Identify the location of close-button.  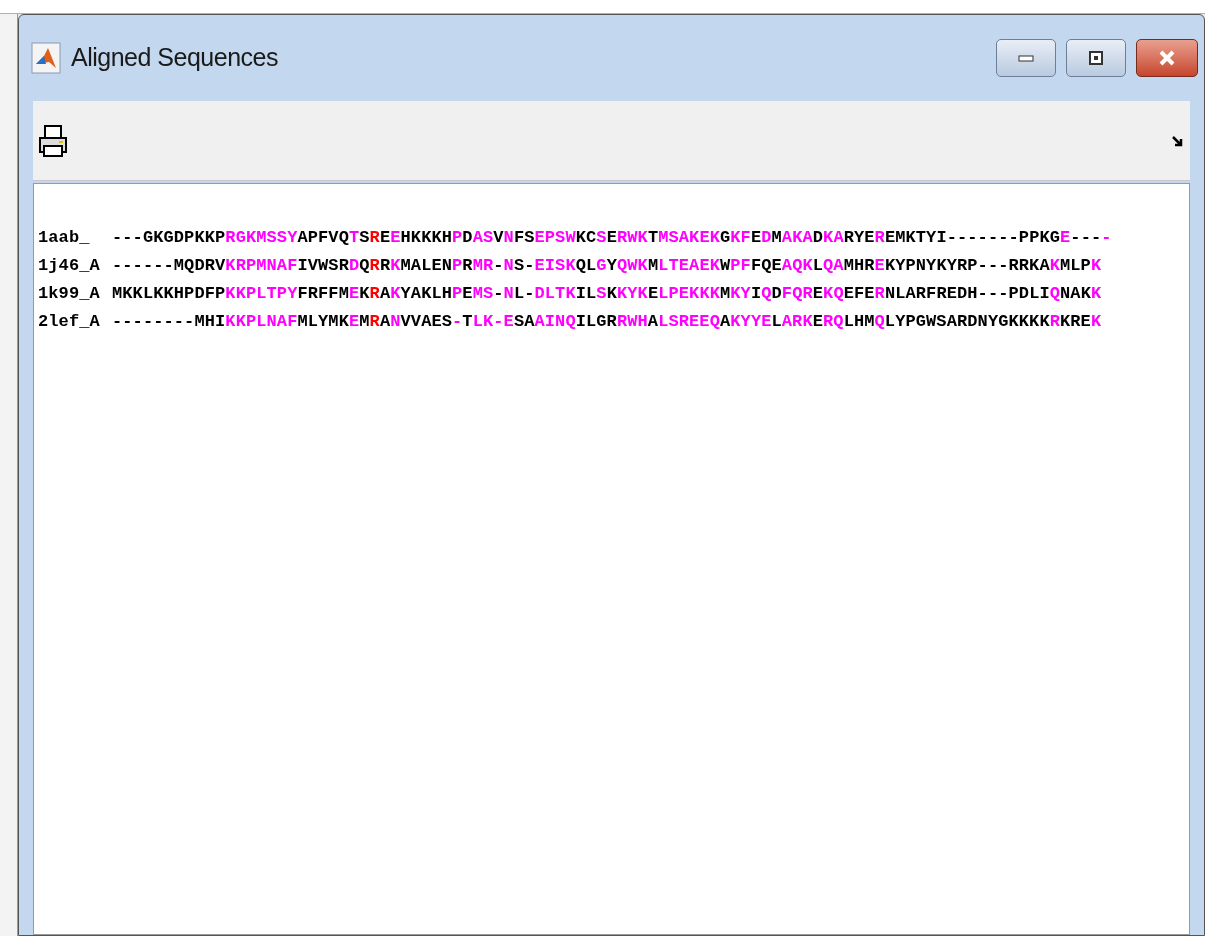
(1167, 58).